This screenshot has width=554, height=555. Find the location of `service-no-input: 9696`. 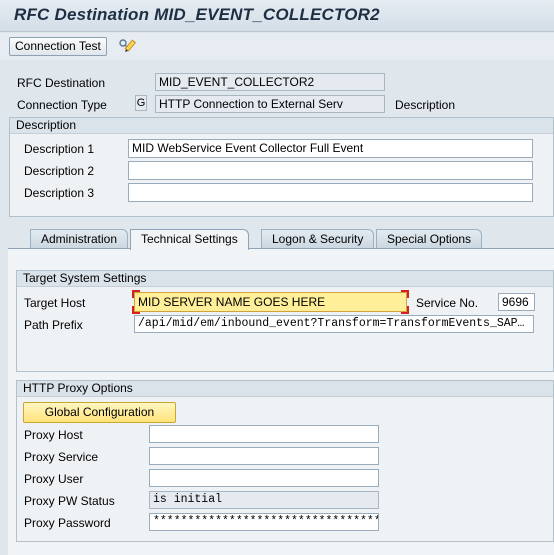

service-no-input: 9696 is located at coordinates (516, 302).